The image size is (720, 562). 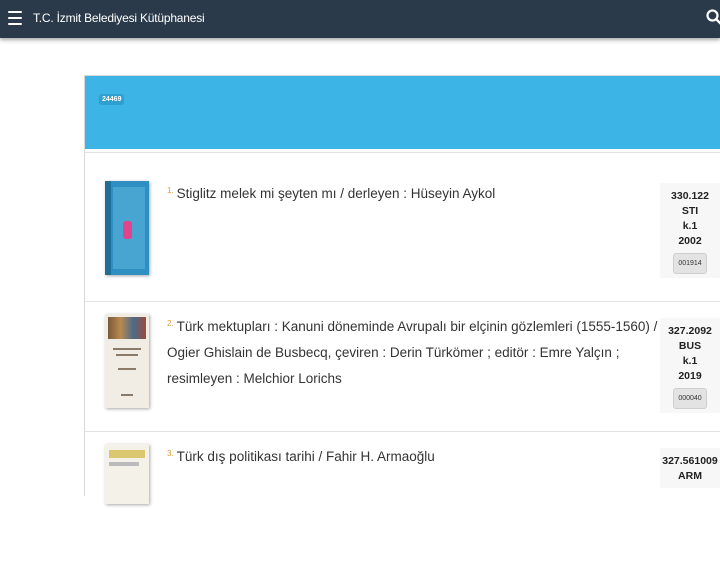 What do you see at coordinates (170, 453) in the screenshot?
I see `result-number: 3.` at bounding box center [170, 453].